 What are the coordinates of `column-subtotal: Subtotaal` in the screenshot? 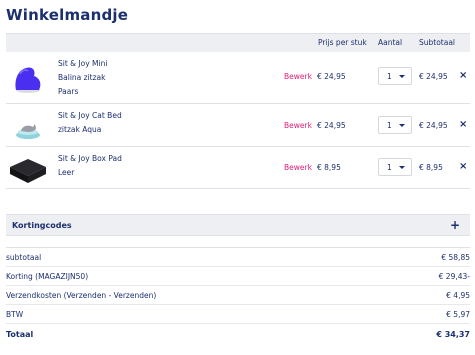 It's located at (437, 42).